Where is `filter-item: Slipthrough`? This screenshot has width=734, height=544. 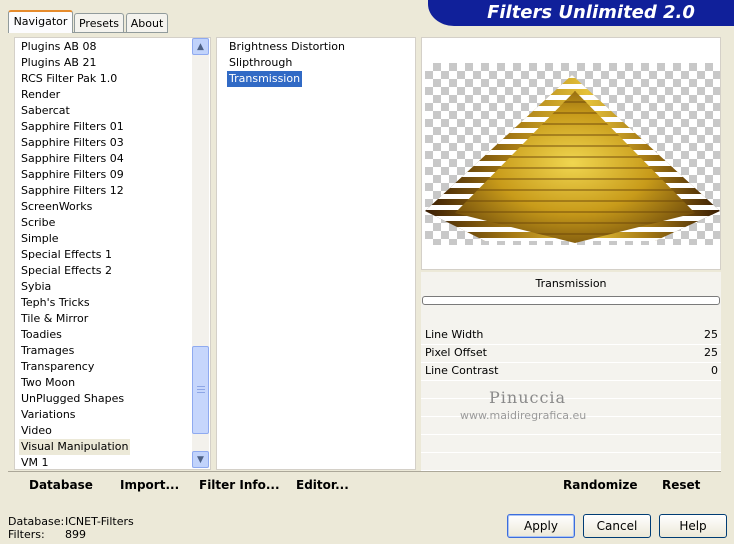
filter-item: Slipthrough is located at coordinates (260, 63).